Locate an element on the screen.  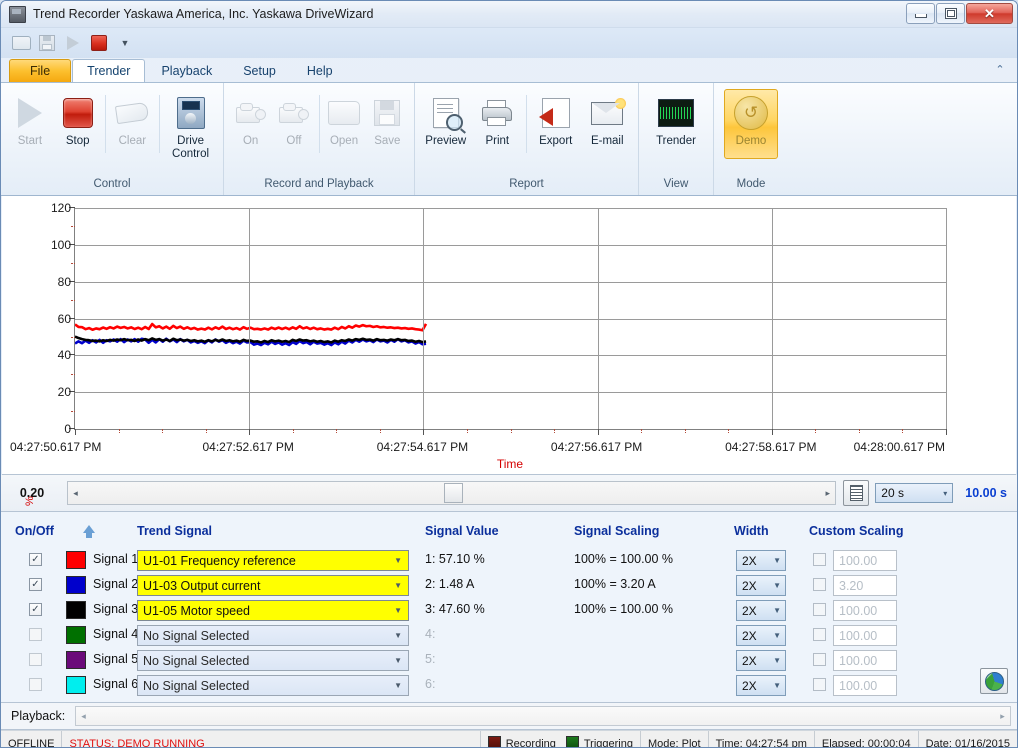
email-button: E-mail is located at coordinates (608, 124).